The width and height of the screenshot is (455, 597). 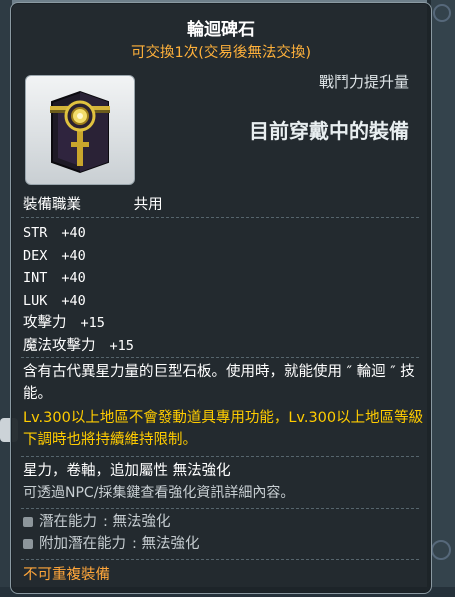 I want to click on potential-row: 潛在能力 : 無法強化, so click(x=97, y=522).